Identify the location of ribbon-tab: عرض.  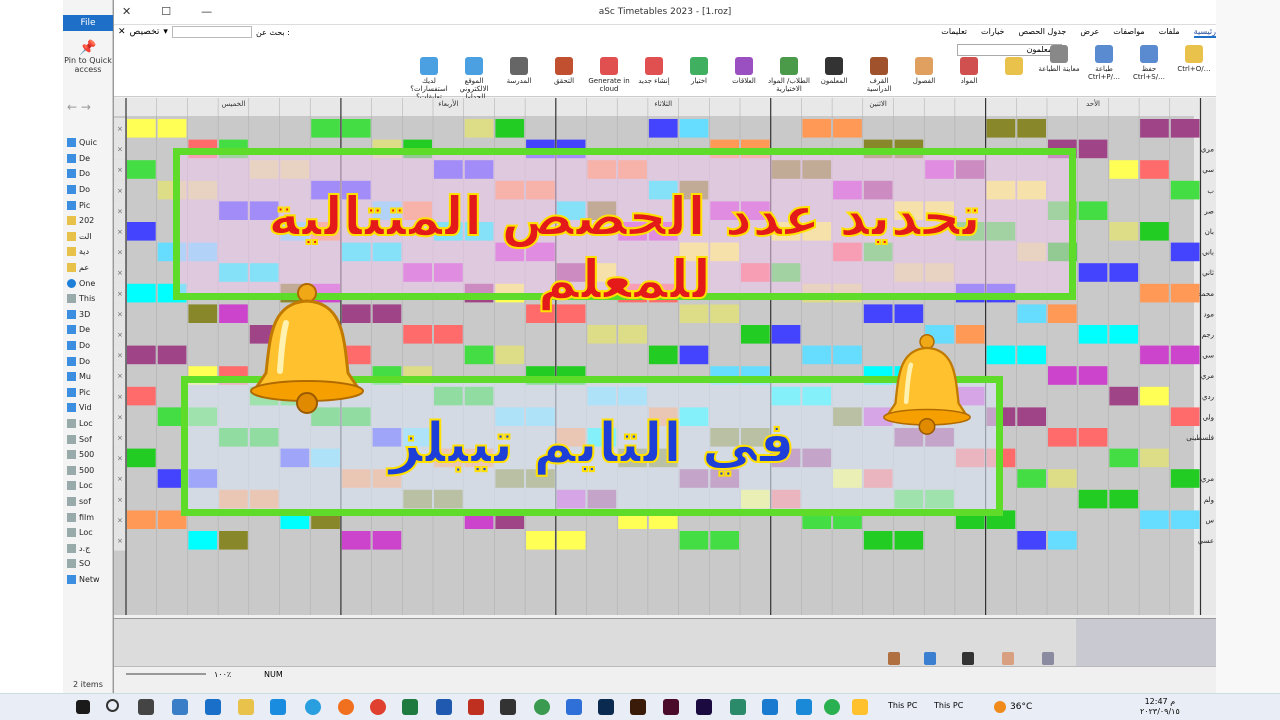
(1089, 32).